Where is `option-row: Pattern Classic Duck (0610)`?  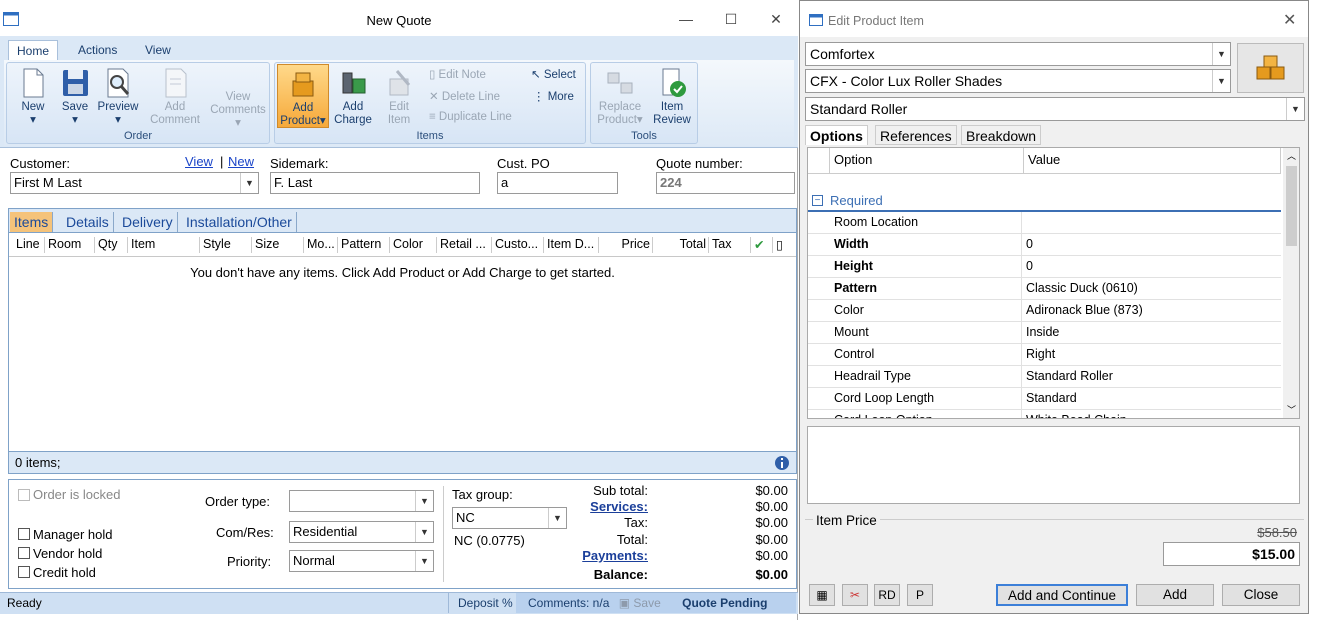
option-row: Pattern Classic Duck (0610) is located at coordinates (1044, 289).